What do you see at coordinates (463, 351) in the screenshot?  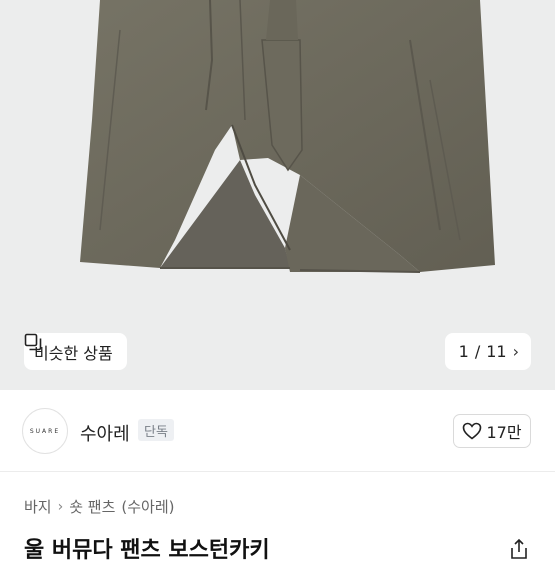 I see `pager-current: 1` at bounding box center [463, 351].